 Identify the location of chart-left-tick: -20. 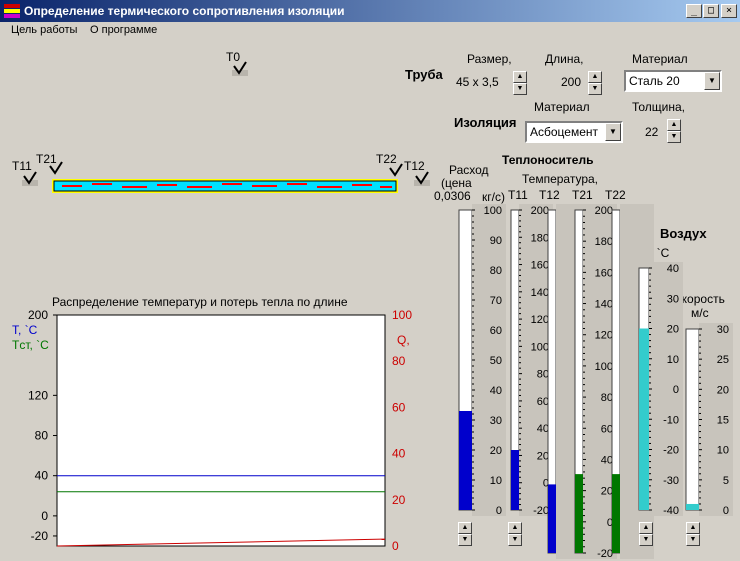
(40, 536).